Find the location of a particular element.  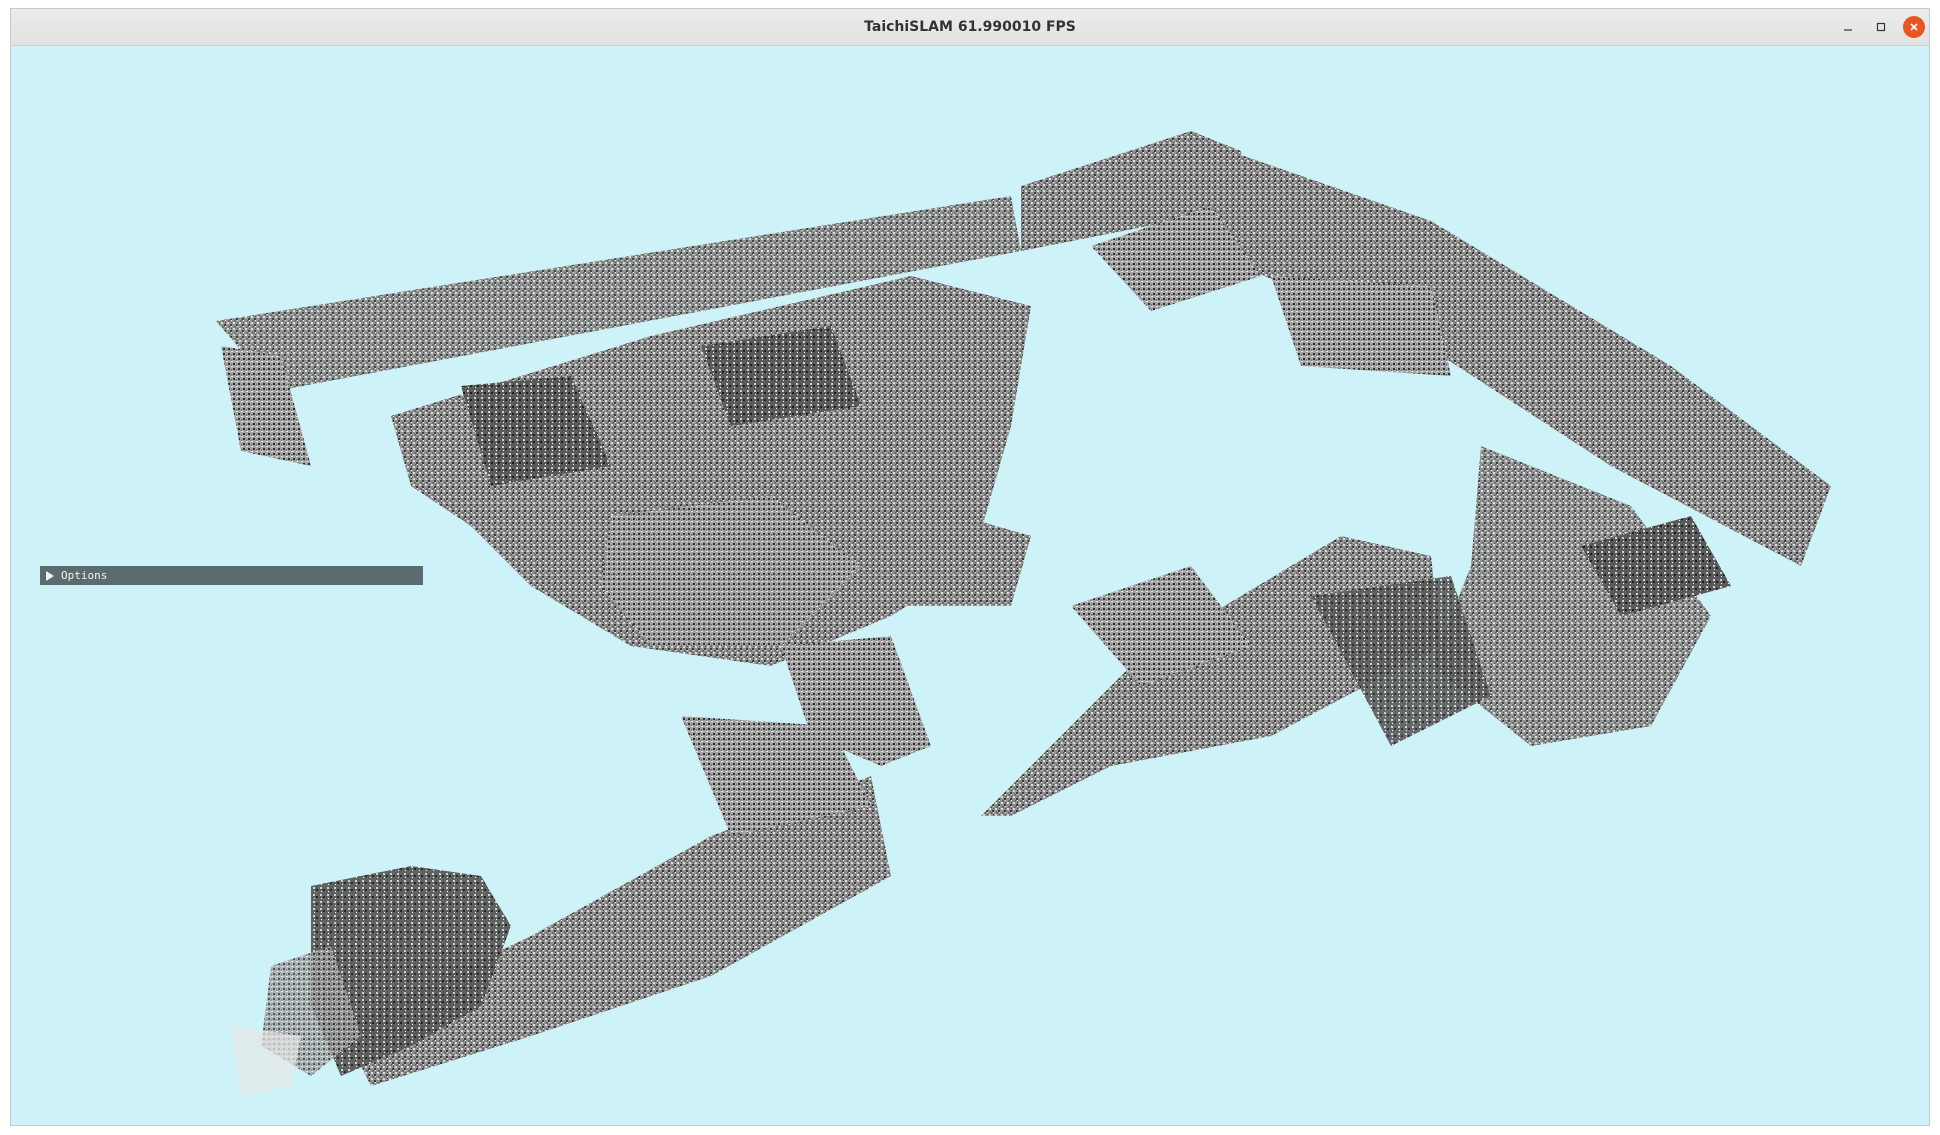

maximize-button is located at coordinates (1881, 27).